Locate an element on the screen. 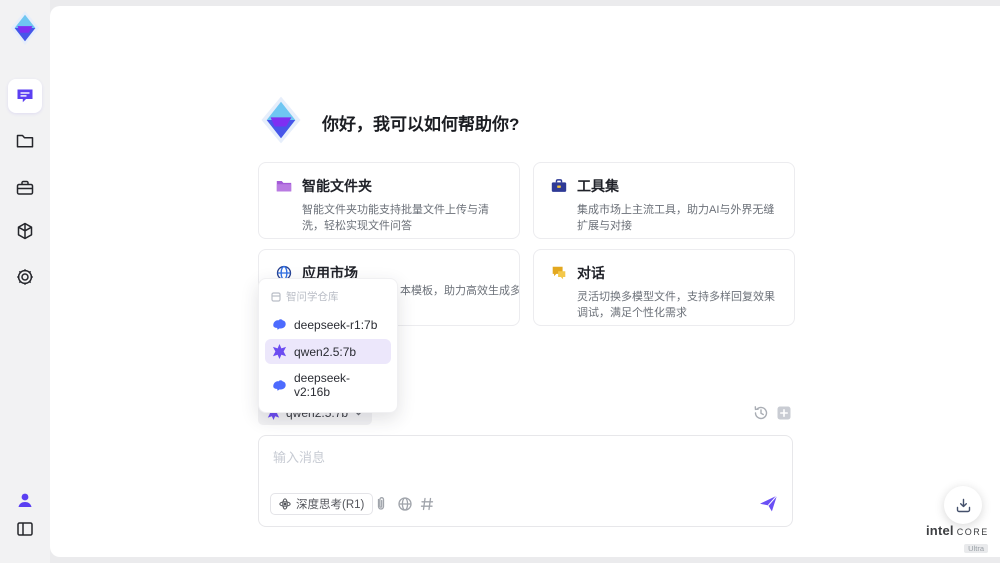 The height and width of the screenshot is (563, 1000). cube-icon is located at coordinates (25, 231).